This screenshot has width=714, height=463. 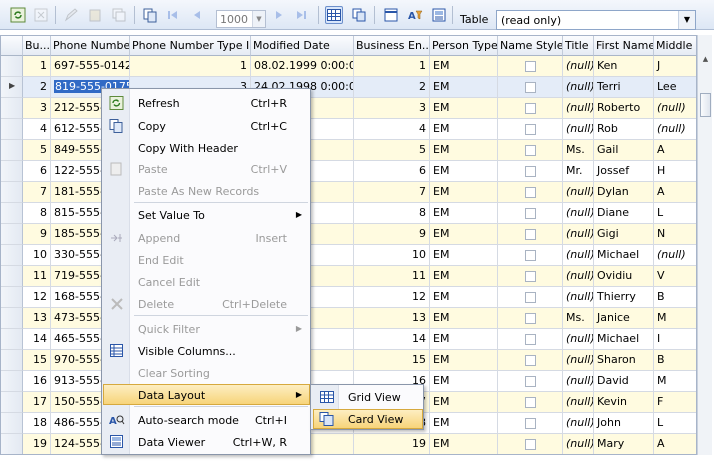 What do you see at coordinates (392, 360) in the screenshot?
I see `table-cell: 15` at bounding box center [392, 360].